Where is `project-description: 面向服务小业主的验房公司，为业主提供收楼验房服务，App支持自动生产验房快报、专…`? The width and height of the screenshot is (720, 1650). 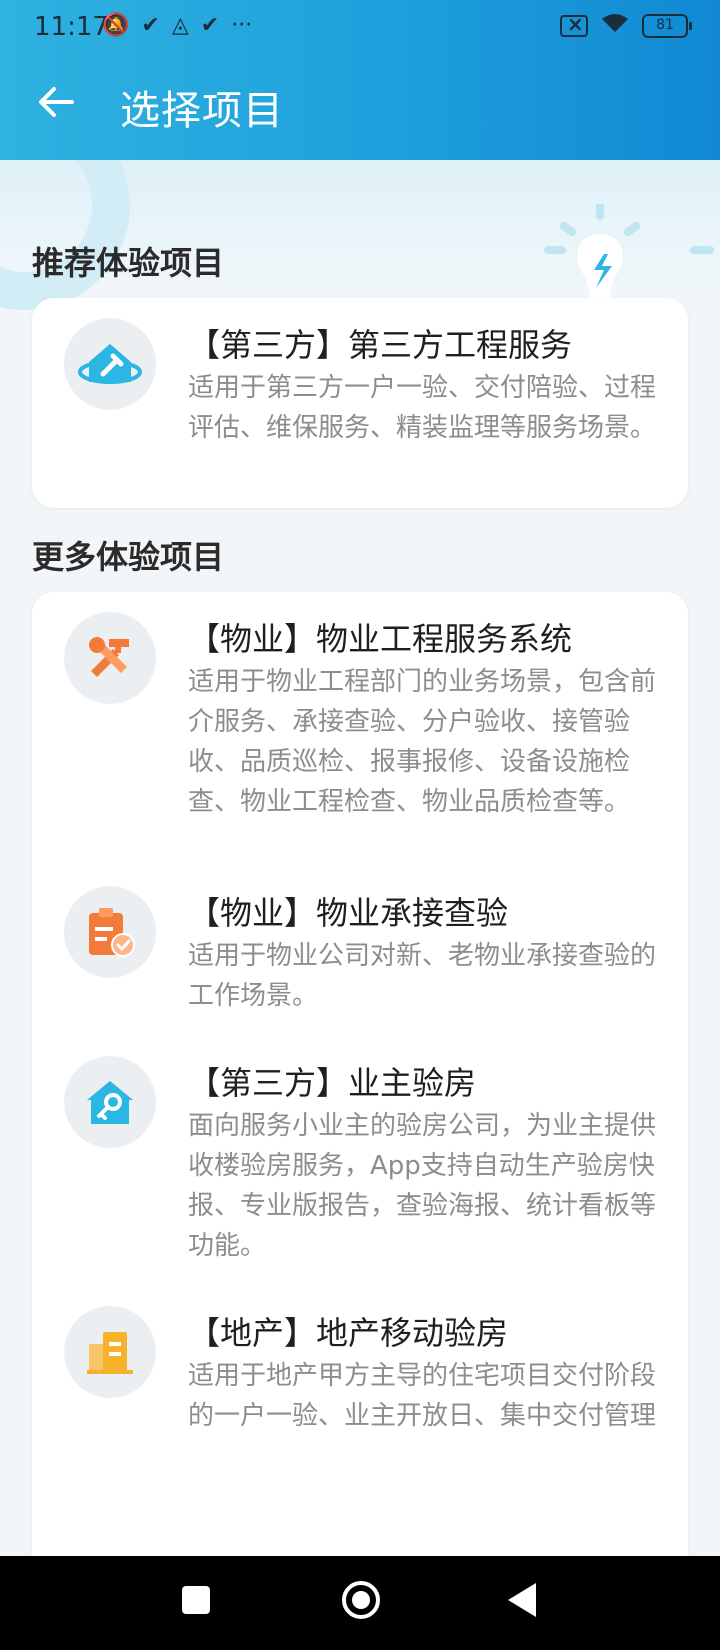
project-description: 面向服务小业主的验房公司，为业主提供收楼验房服务，App支持自动生产验房快报、专… is located at coordinates (422, 1186).